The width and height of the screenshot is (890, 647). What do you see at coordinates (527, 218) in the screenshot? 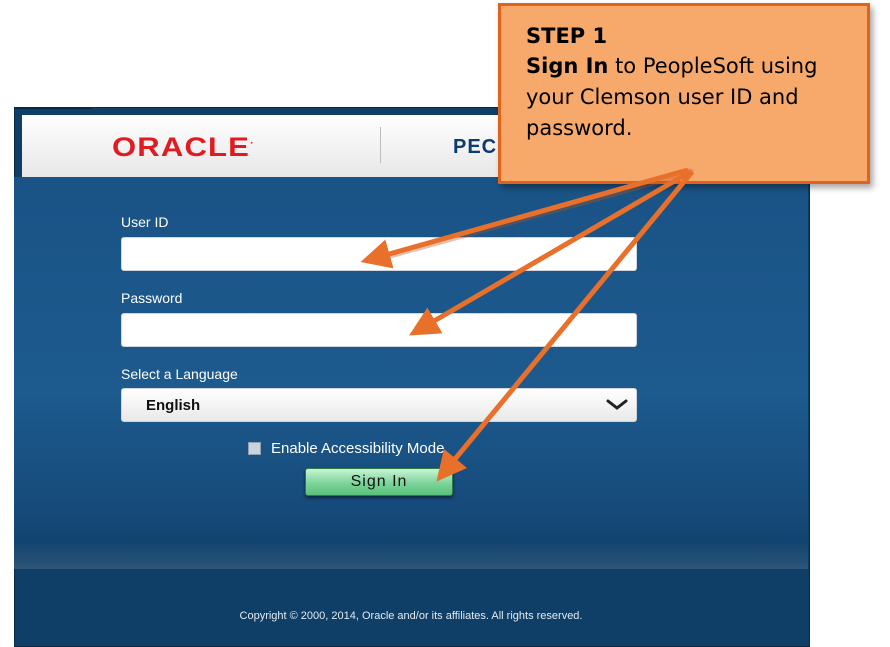
I see `arrow-to-user-id` at bounding box center [527, 218].